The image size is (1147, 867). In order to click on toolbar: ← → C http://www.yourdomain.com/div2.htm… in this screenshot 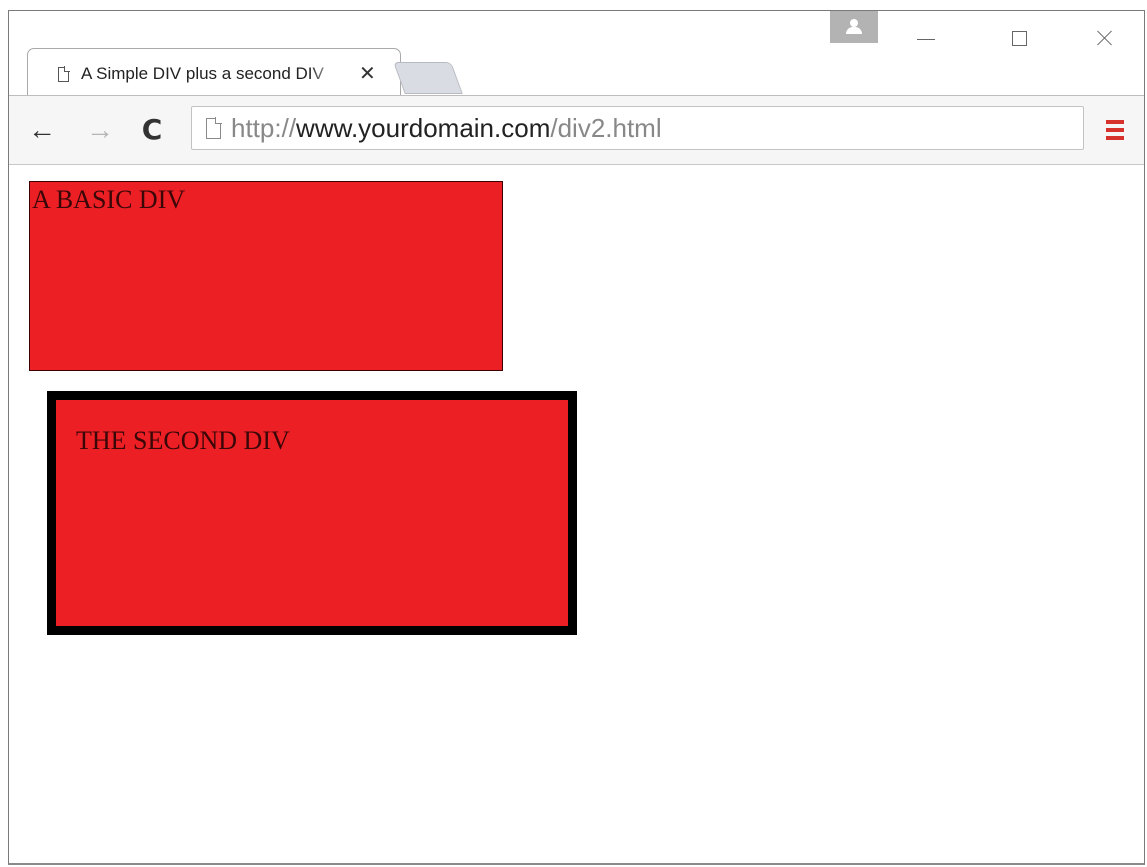, I will do `click(576, 130)`.